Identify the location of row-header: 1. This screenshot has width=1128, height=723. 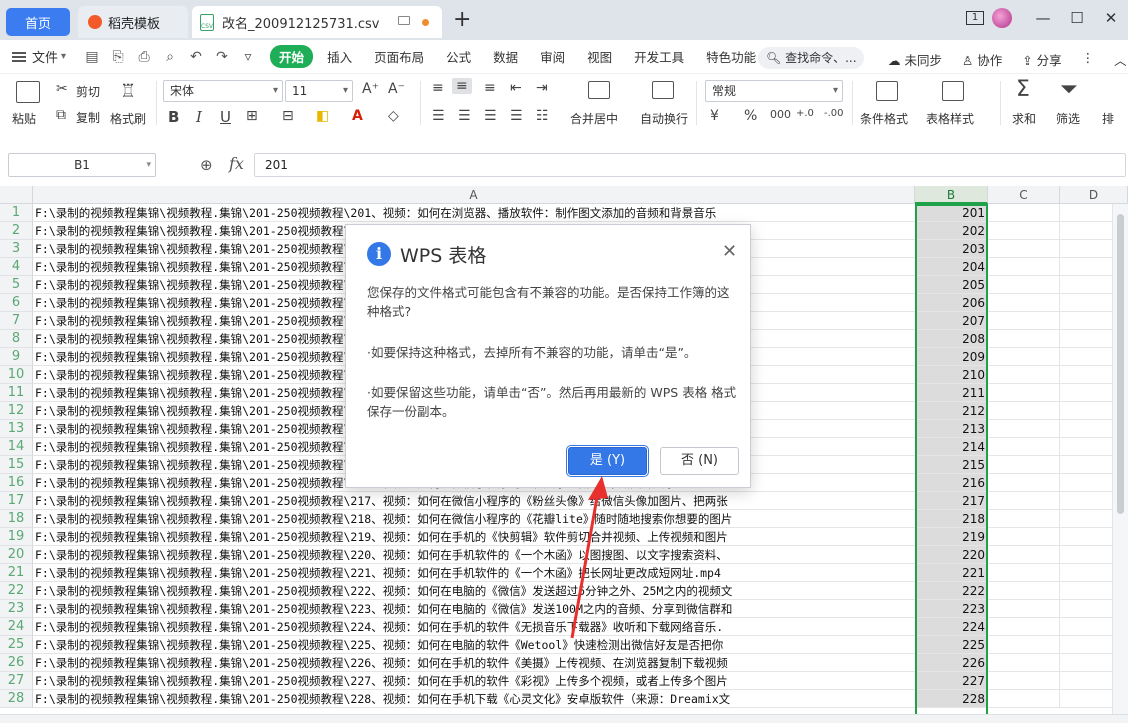
(16, 213).